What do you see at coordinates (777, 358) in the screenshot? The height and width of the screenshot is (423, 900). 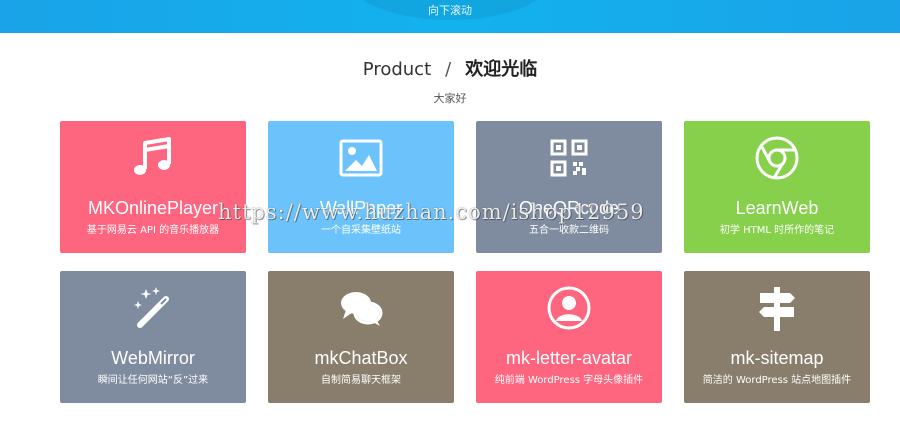 I see `card-title: mk-sitemap` at bounding box center [777, 358].